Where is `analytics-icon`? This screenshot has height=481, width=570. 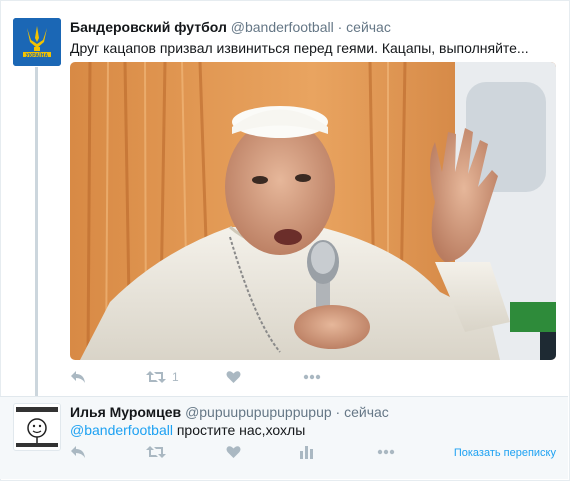
analytics-icon is located at coordinates (306, 452).